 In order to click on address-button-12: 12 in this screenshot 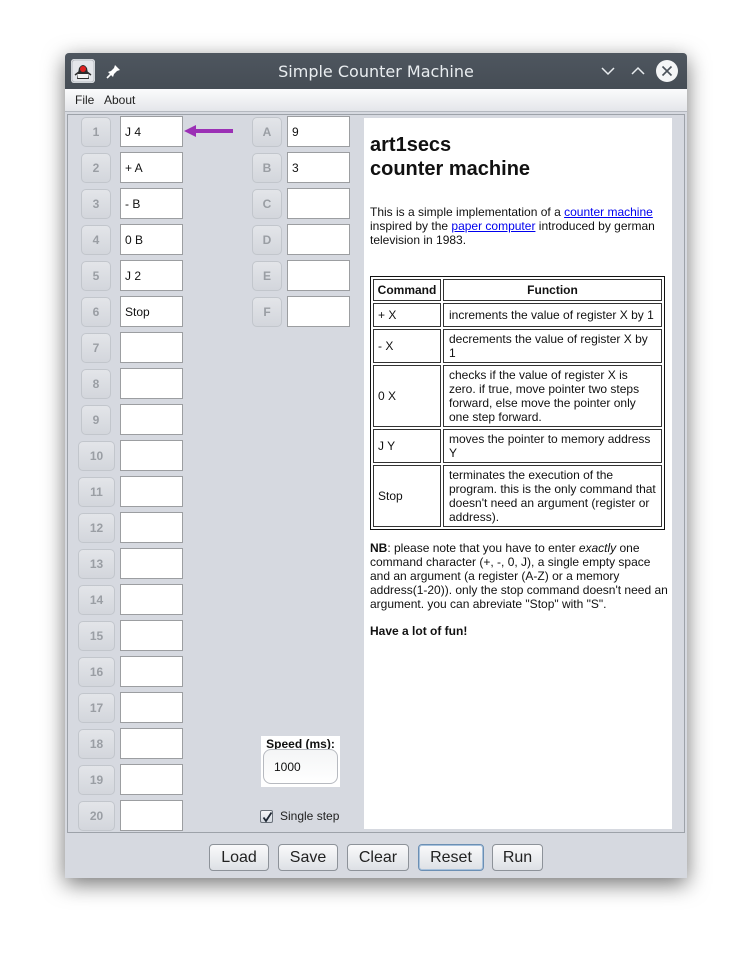, I will do `click(96, 528)`.